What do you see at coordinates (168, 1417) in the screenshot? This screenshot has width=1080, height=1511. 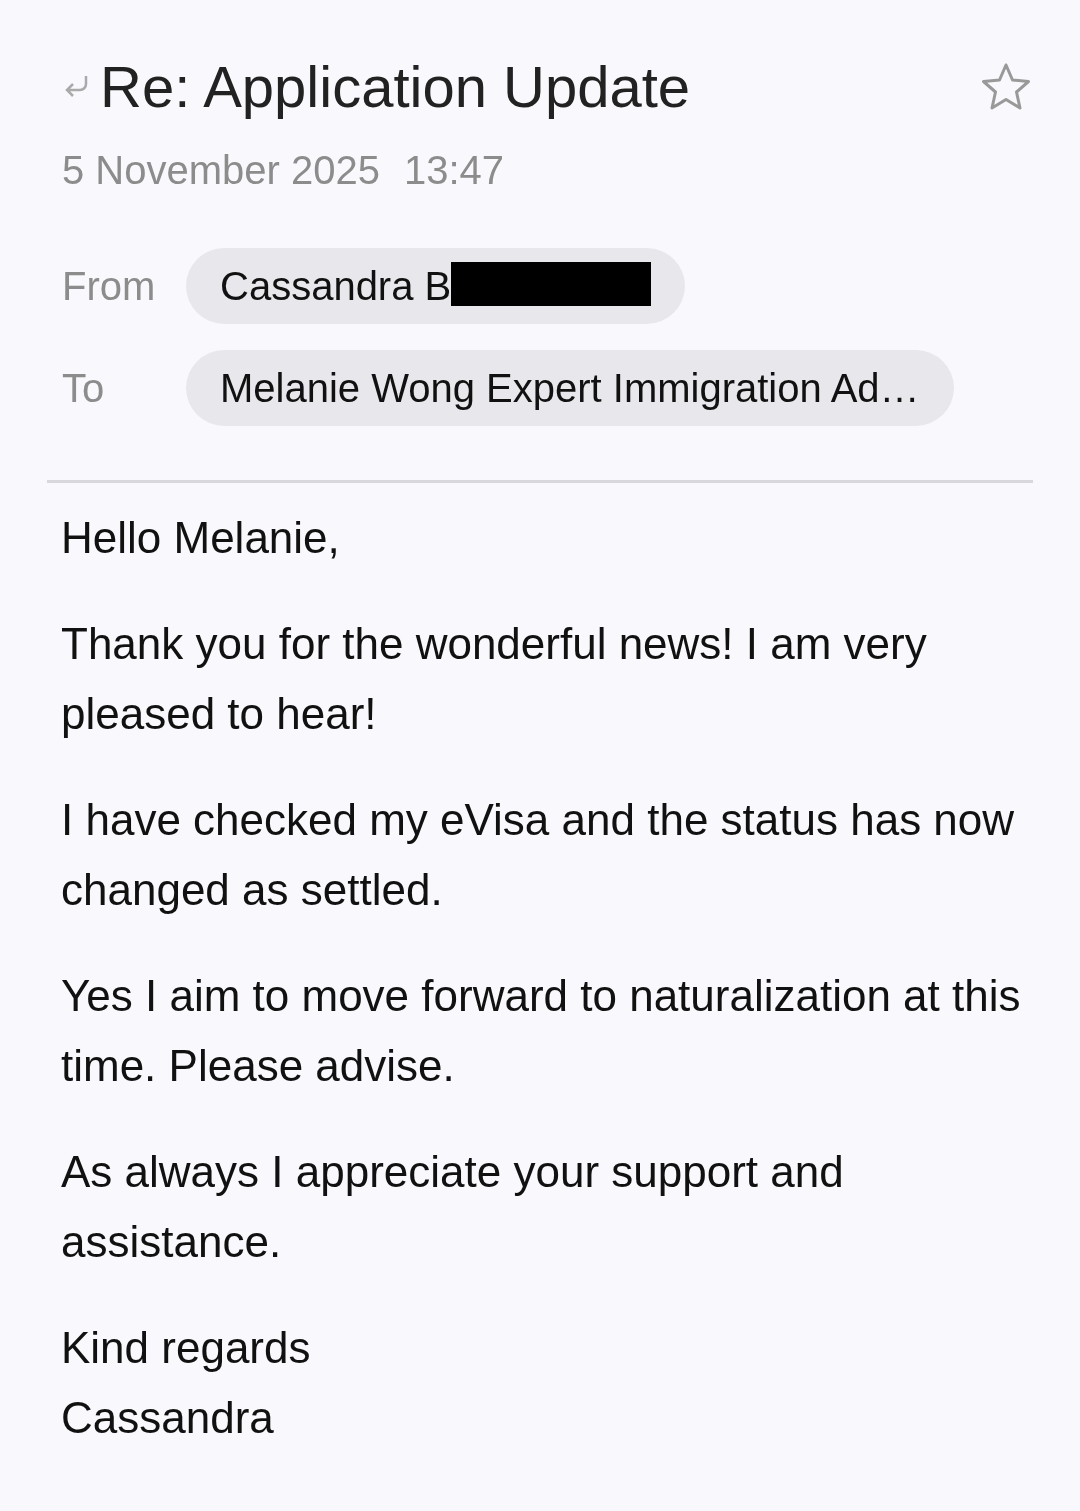 I see `closing-line: Cassandra` at bounding box center [168, 1417].